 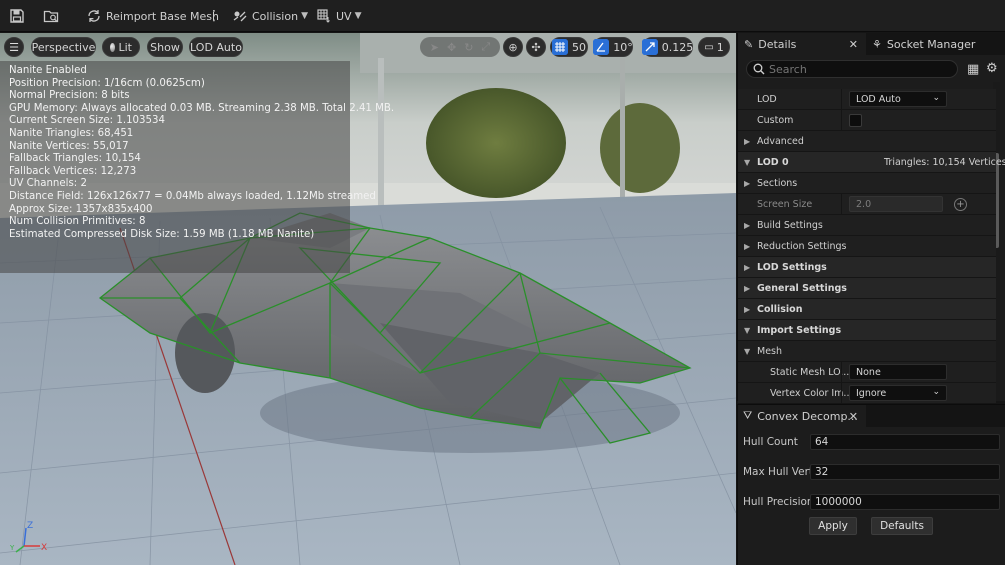 What do you see at coordinates (973, 69) in the screenshot?
I see `table-view-icon: ▦` at bounding box center [973, 69].